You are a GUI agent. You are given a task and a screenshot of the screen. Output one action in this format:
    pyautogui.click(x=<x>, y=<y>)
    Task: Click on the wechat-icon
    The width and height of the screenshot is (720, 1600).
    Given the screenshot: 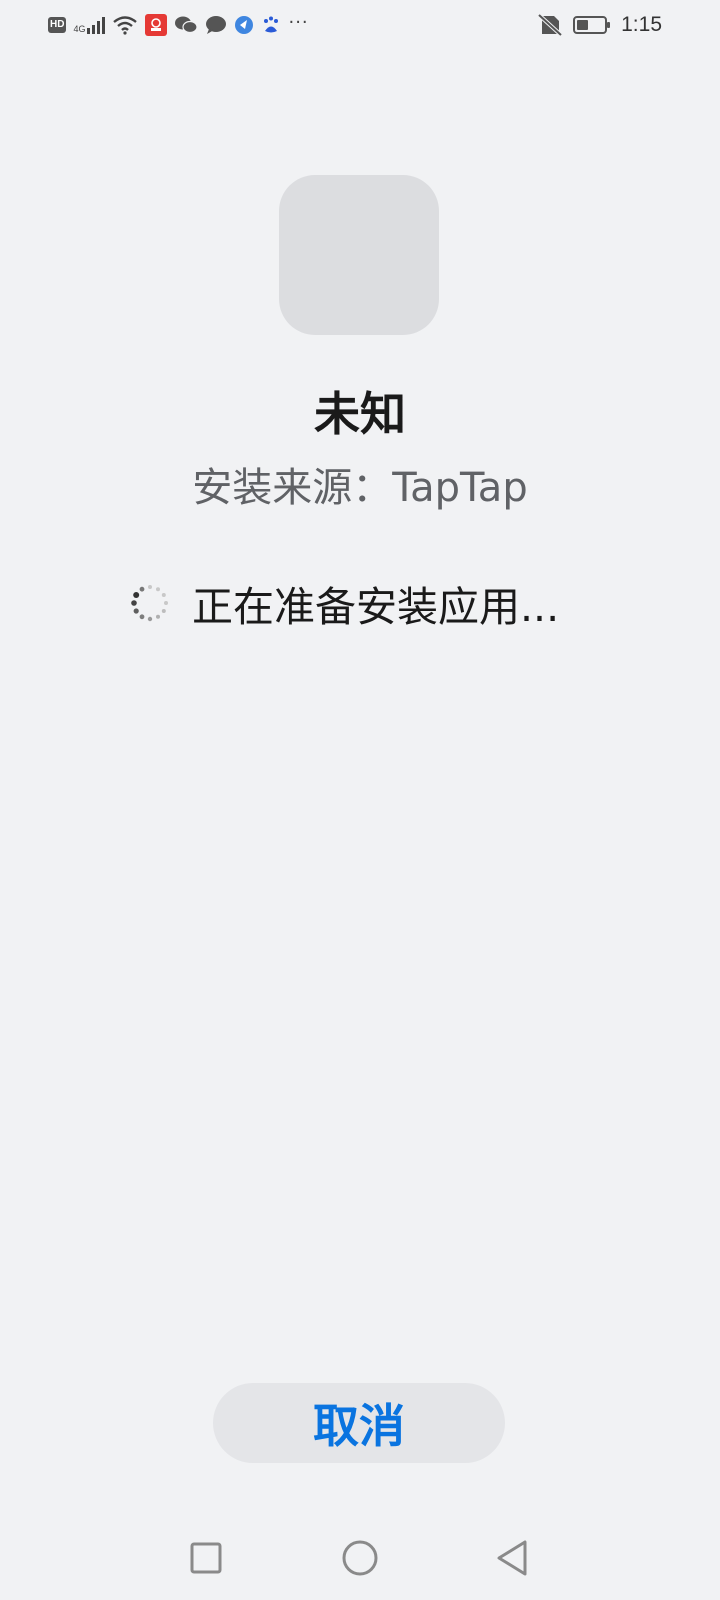 What is the action you would take?
    pyautogui.click(x=186, y=25)
    